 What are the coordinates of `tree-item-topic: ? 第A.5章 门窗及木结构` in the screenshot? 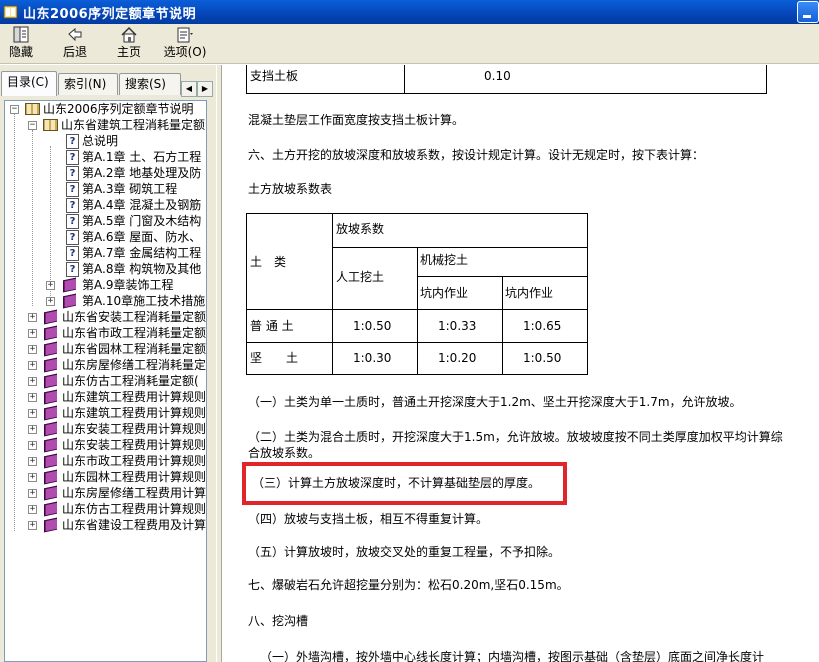 It's located at (105, 221).